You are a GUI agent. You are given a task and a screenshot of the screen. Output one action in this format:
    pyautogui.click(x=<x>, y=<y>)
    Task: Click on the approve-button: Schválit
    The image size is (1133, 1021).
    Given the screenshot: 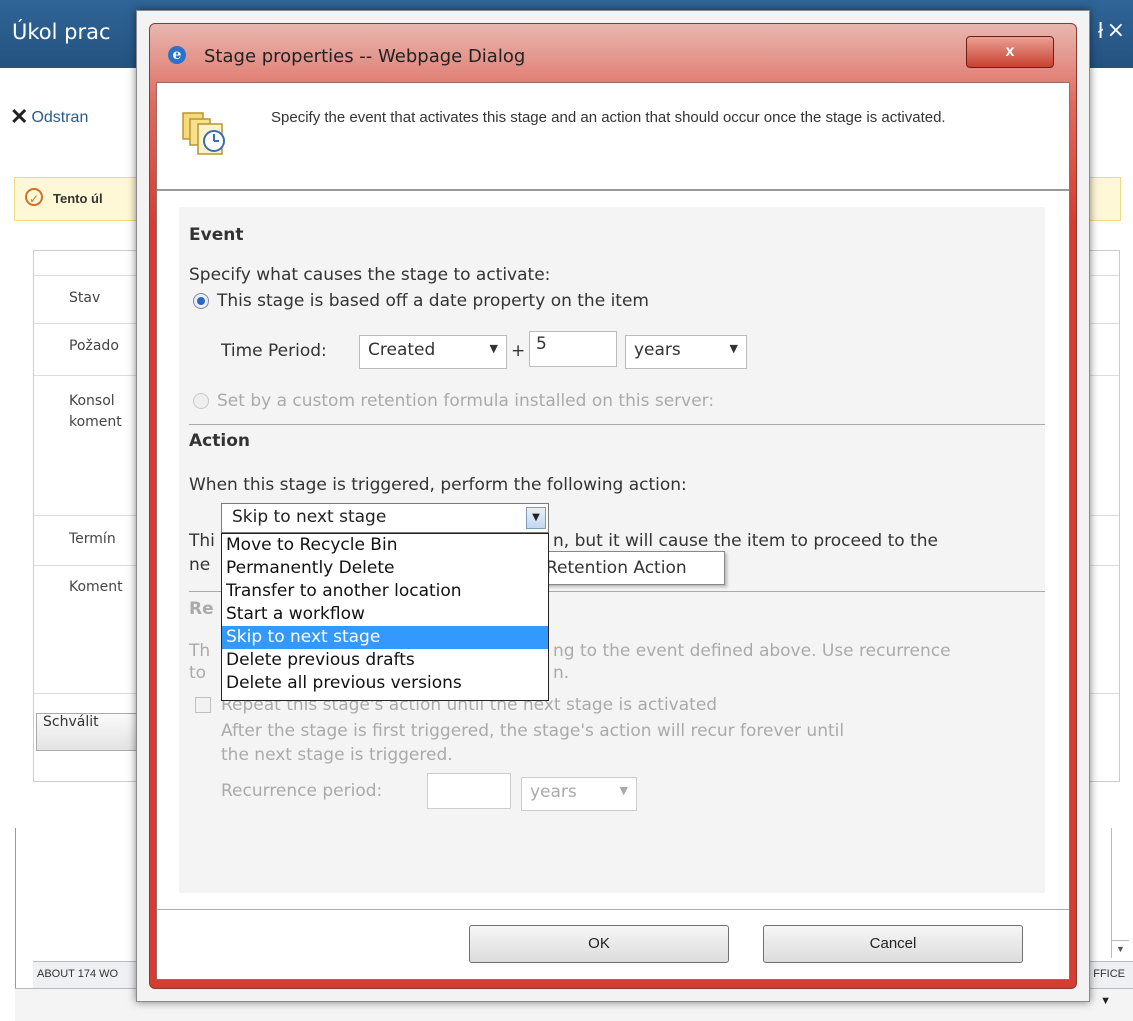 What is the action you would take?
    pyautogui.click(x=90, y=732)
    